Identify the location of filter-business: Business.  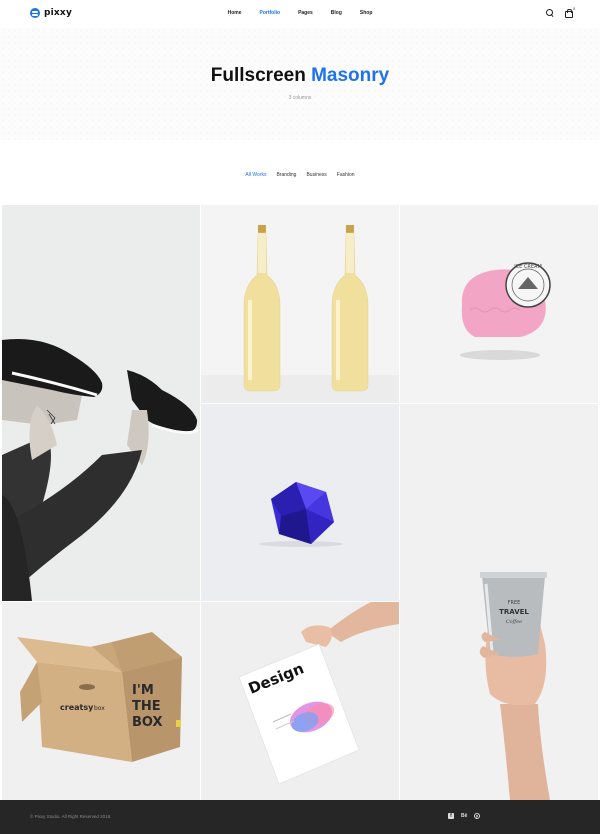
(316, 175).